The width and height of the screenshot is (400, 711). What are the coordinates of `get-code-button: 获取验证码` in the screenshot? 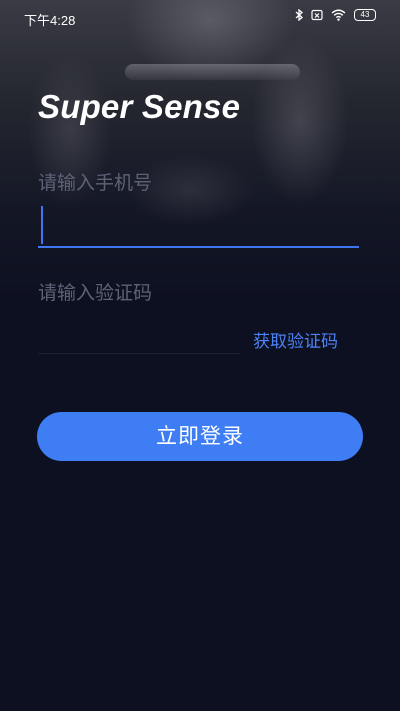 It's located at (295, 339).